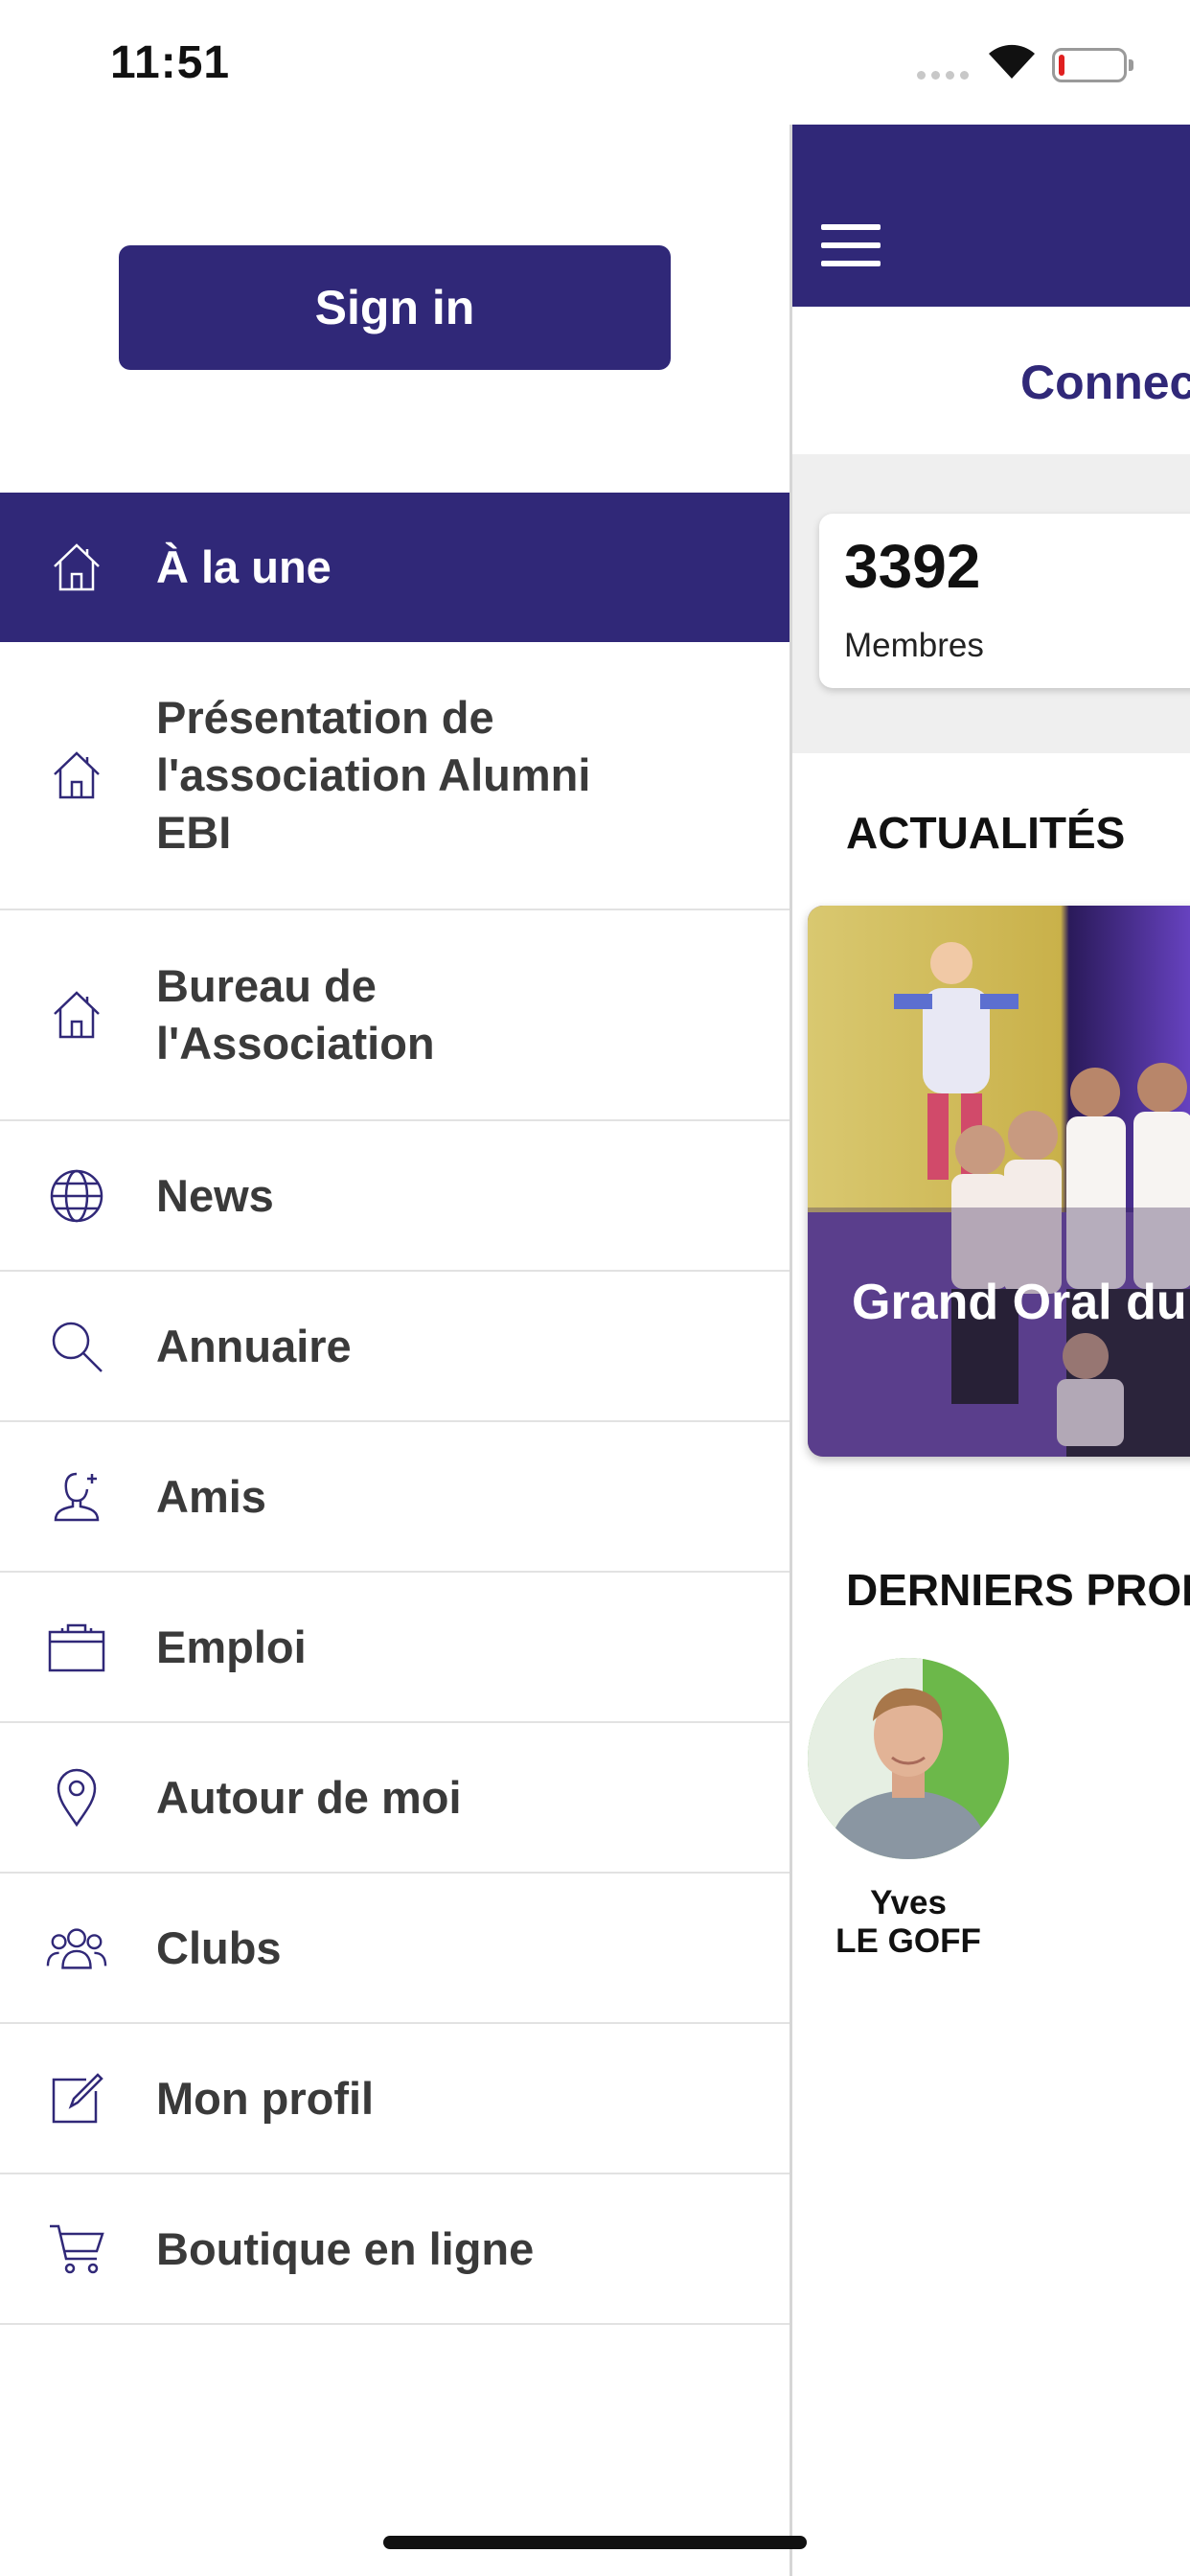 The image size is (1190, 2576). What do you see at coordinates (295, 1015) in the screenshot?
I see `menu-item-label: Bureau de l'Association` at bounding box center [295, 1015].